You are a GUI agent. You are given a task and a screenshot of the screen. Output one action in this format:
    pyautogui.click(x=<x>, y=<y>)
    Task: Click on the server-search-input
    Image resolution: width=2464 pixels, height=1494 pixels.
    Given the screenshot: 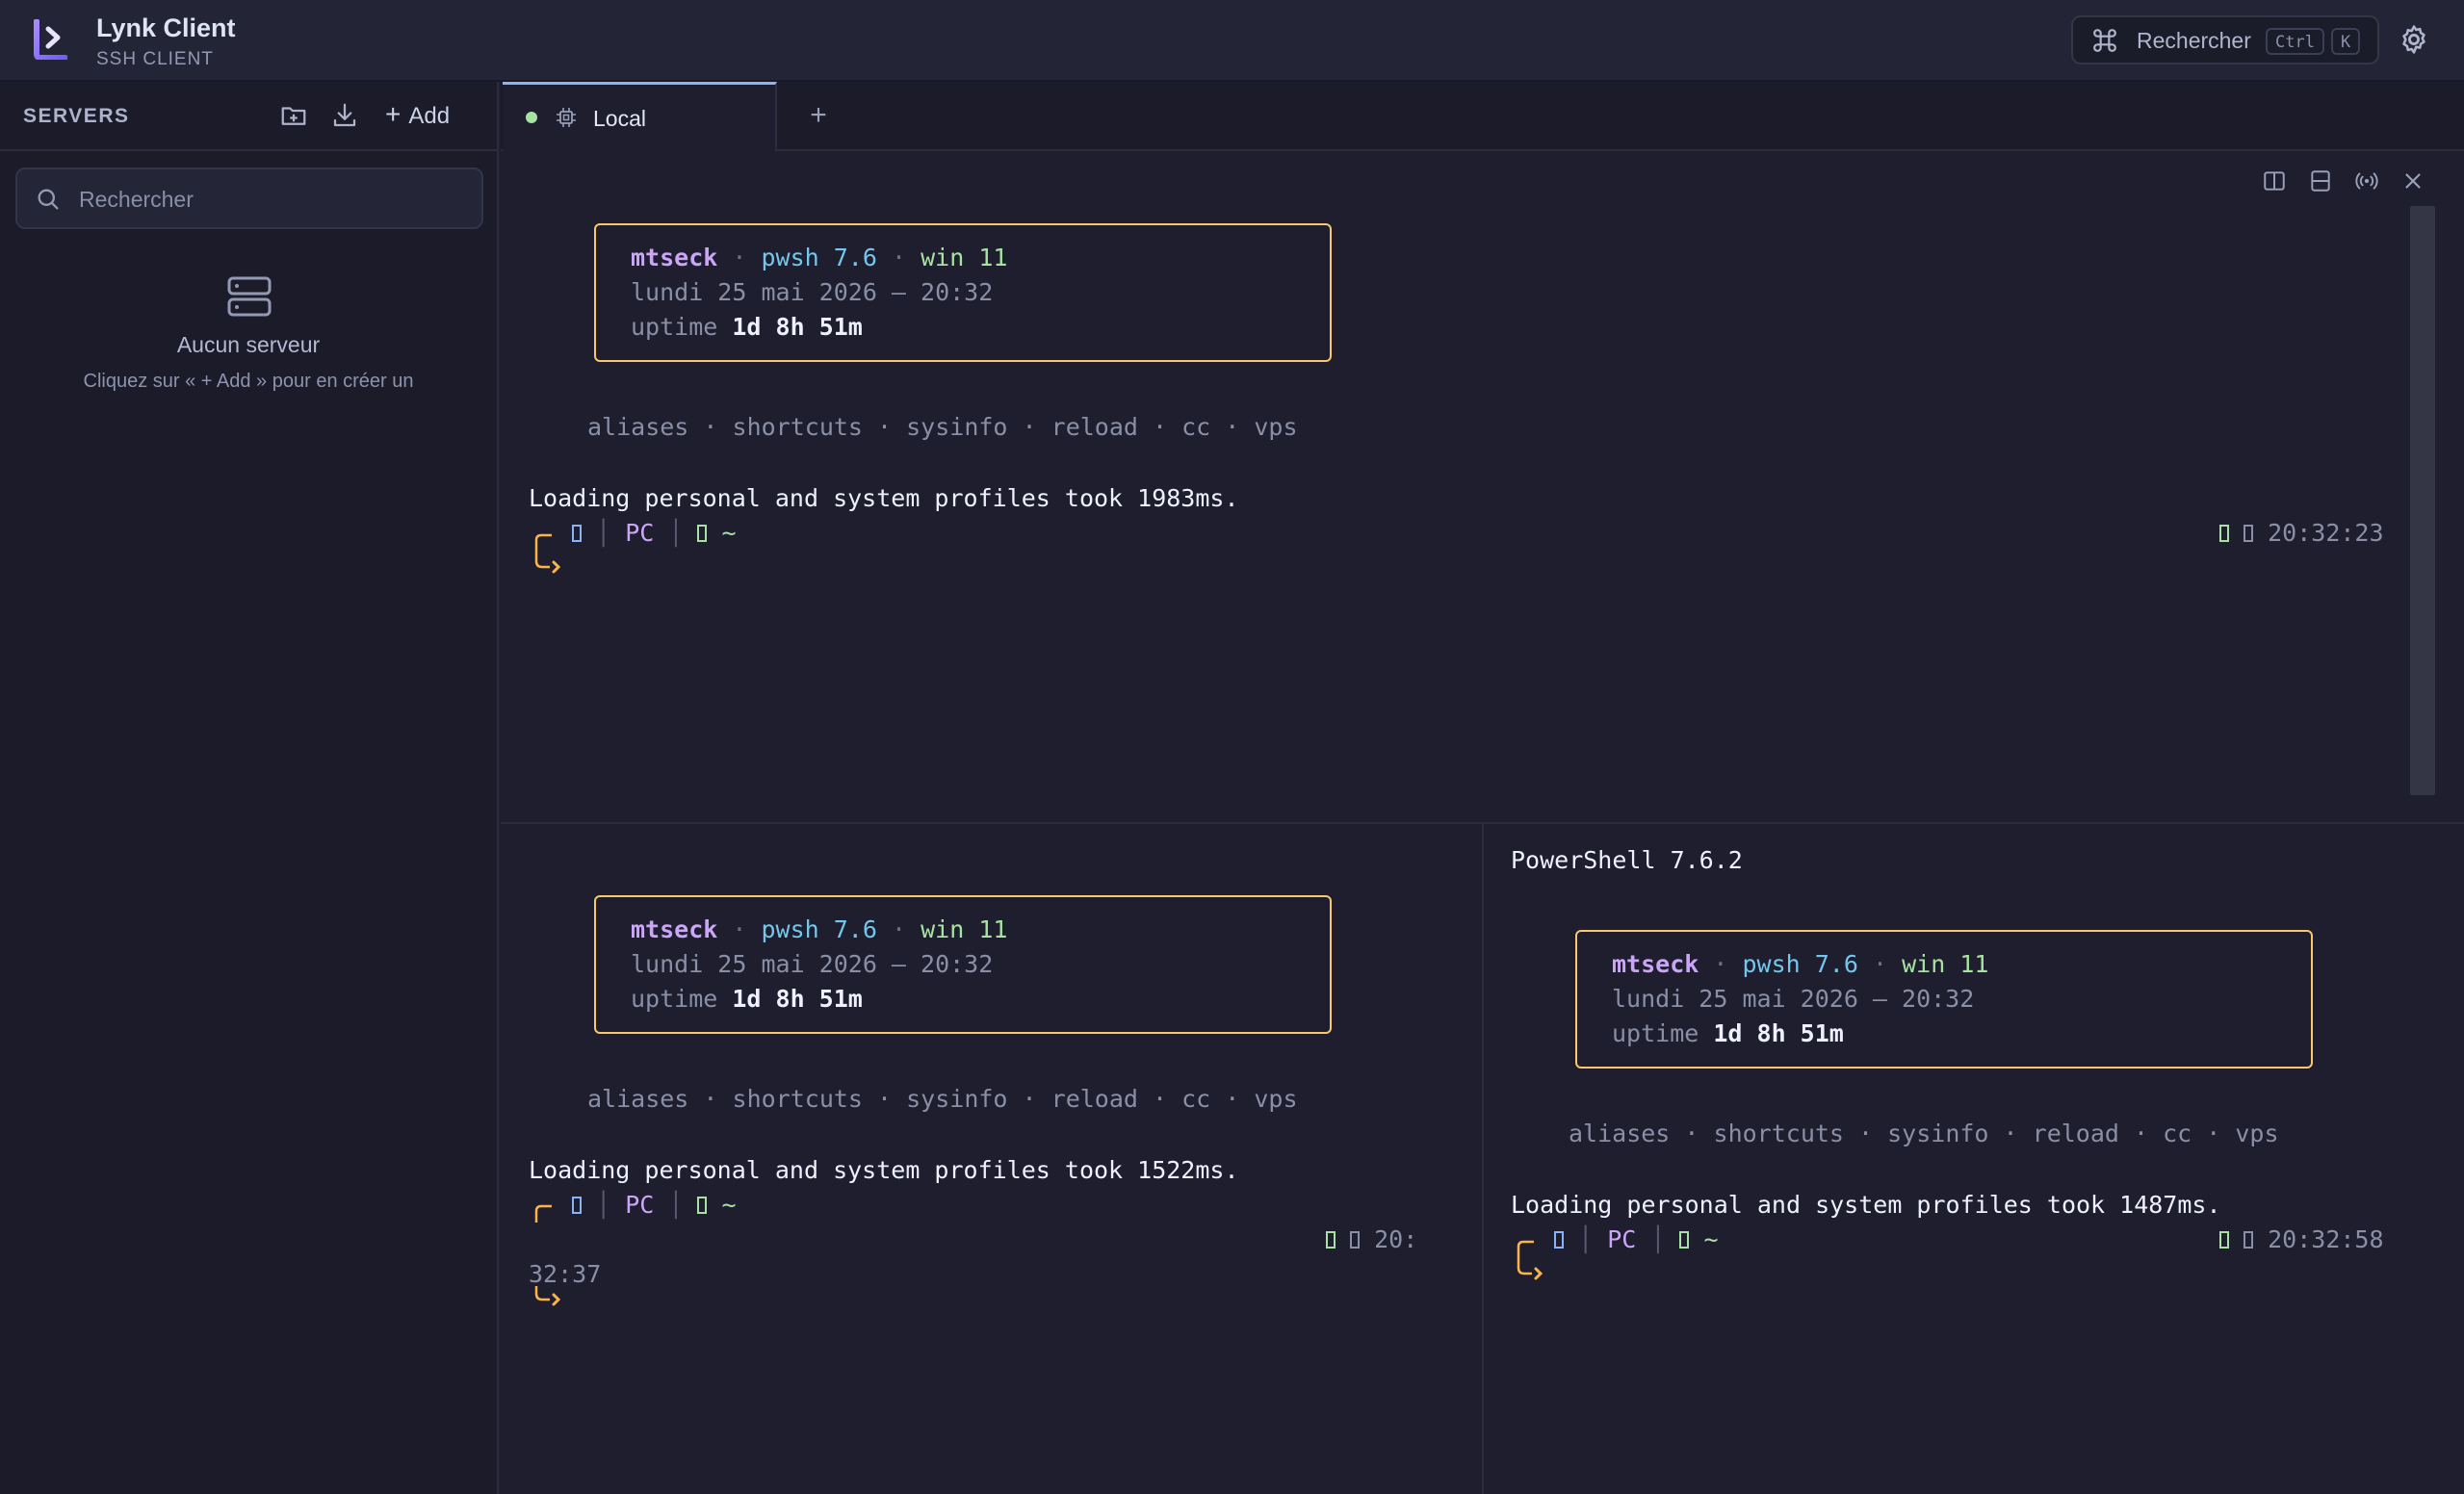 What is the action you would take?
    pyautogui.click(x=271, y=199)
    